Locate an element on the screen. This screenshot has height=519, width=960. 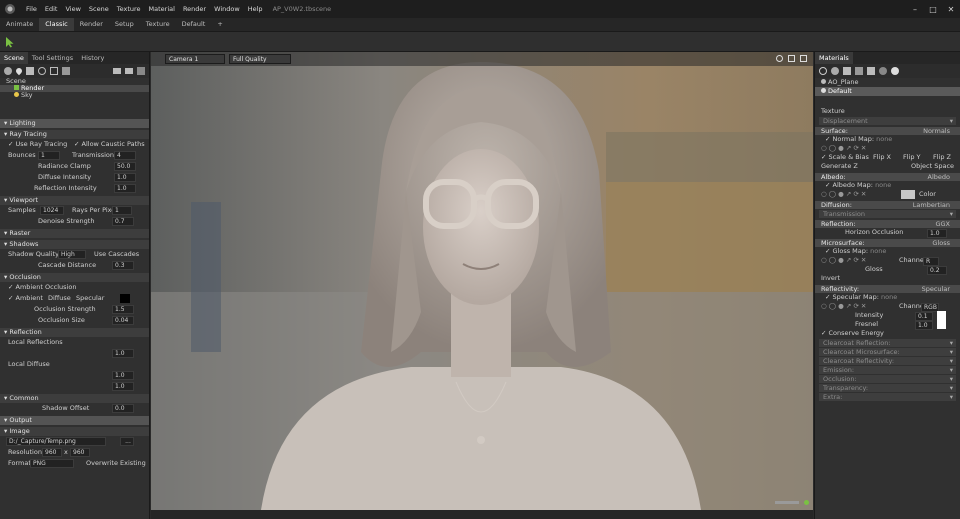
delete-icon is located at coordinates (141, 71).